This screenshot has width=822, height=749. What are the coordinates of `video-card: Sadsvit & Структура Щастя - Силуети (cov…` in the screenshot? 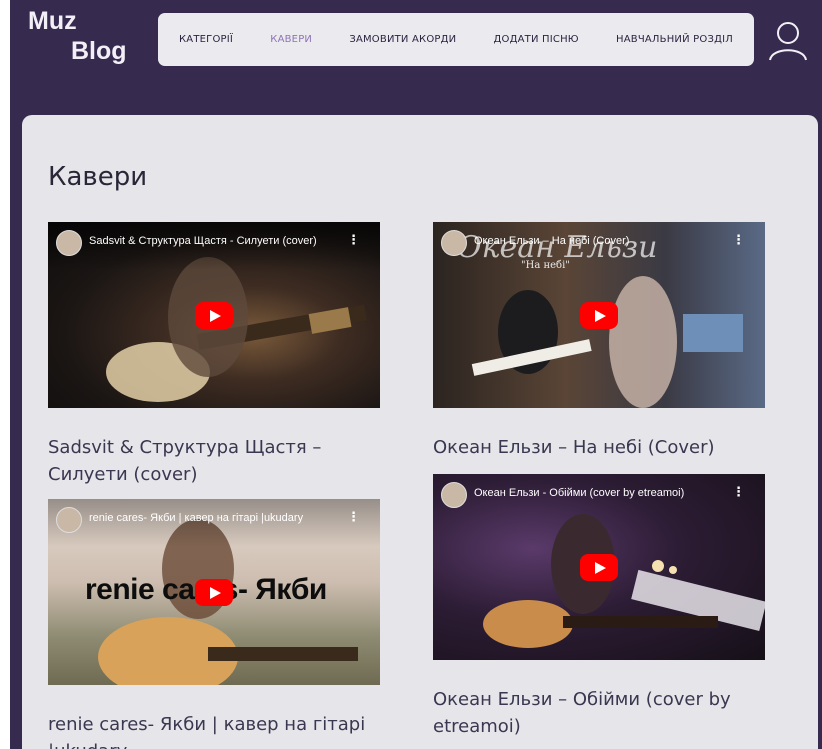 It's located at (214, 355).